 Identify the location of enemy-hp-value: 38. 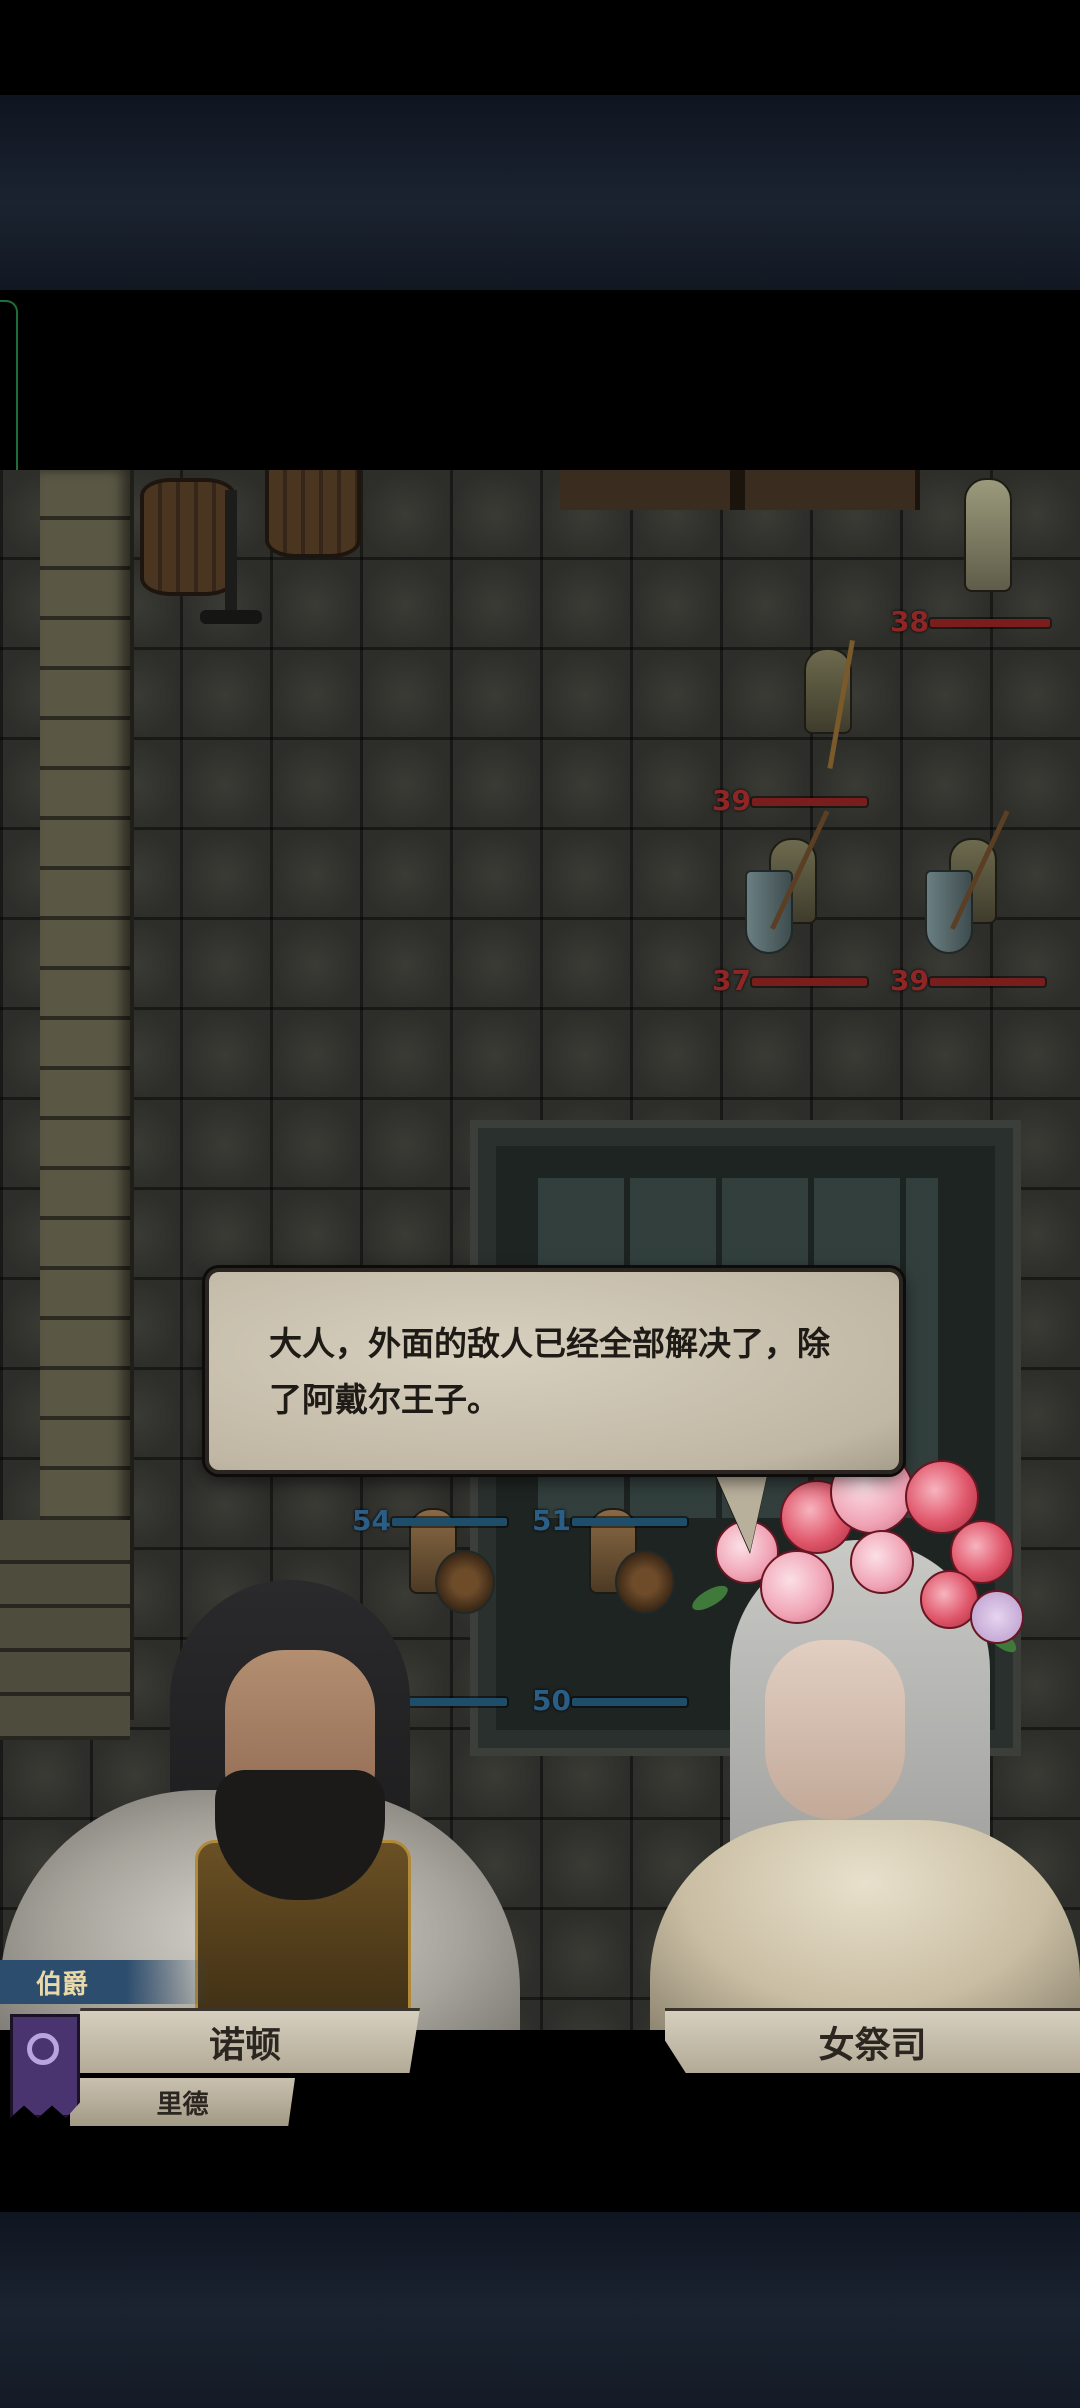
(909, 621).